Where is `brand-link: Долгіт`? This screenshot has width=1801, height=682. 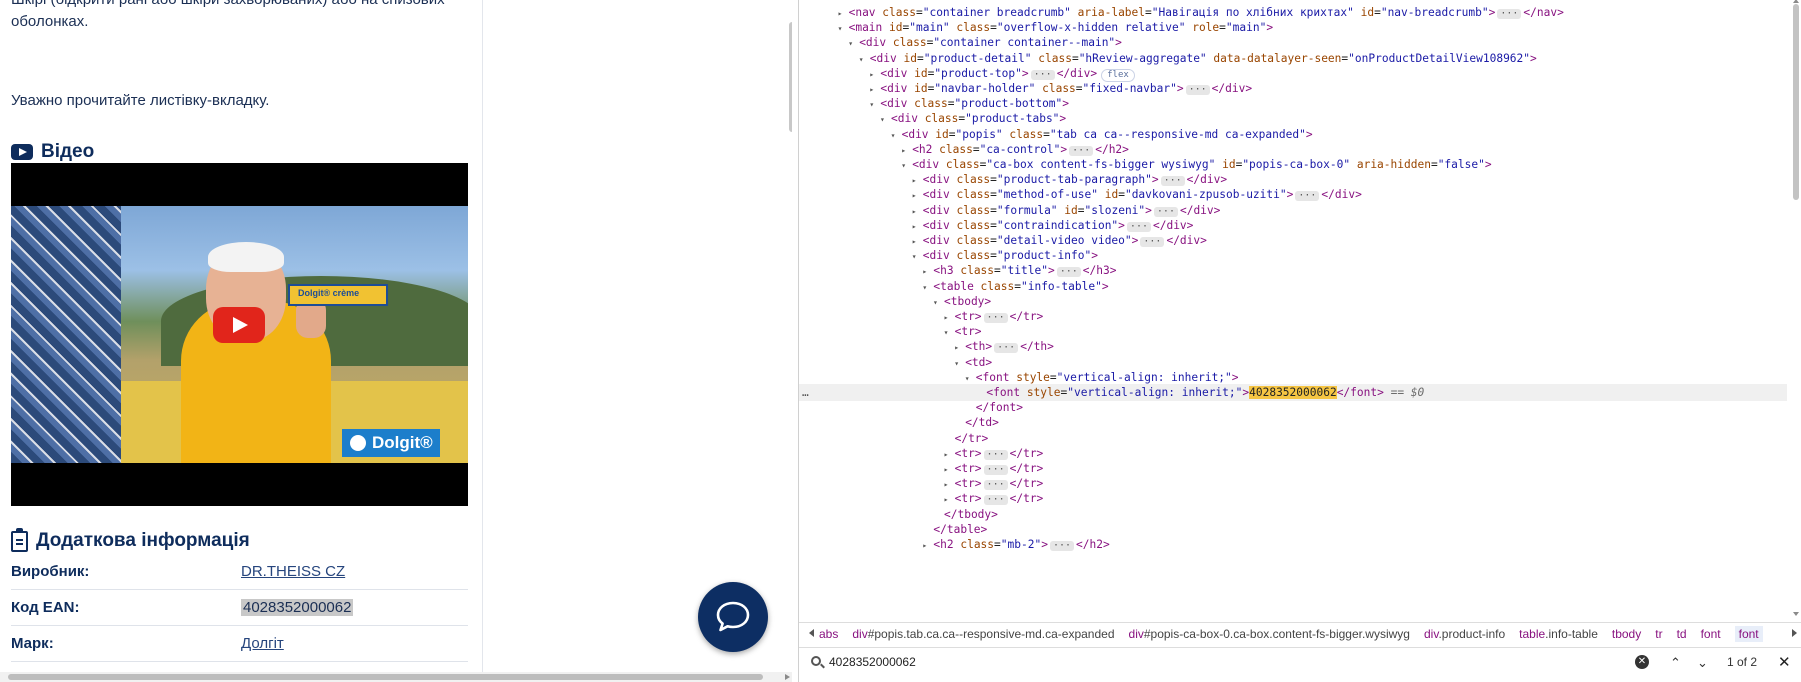
brand-link: Долгіт is located at coordinates (262, 643).